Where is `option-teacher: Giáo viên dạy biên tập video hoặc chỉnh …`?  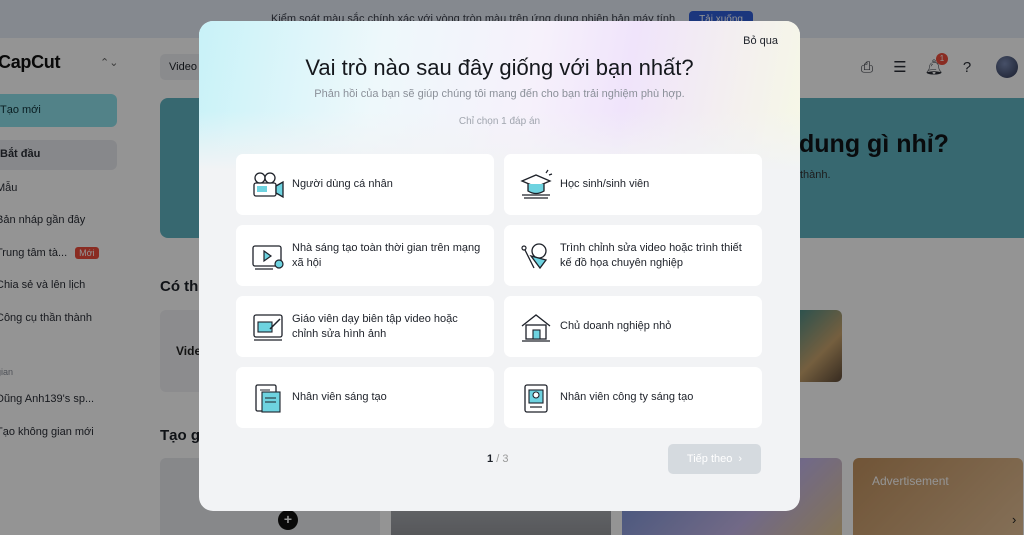 option-teacher: Giáo viên dạy biên tập video hoặc chỉnh … is located at coordinates (365, 326).